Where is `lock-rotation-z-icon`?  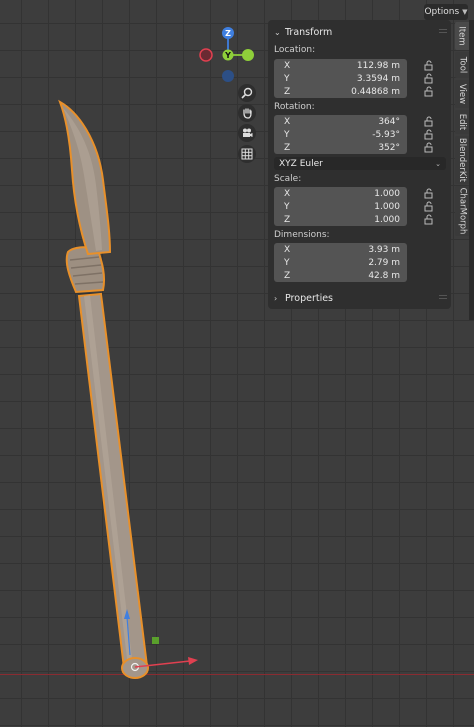
lock-rotation-z-icon is located at coordinates (430, 147).